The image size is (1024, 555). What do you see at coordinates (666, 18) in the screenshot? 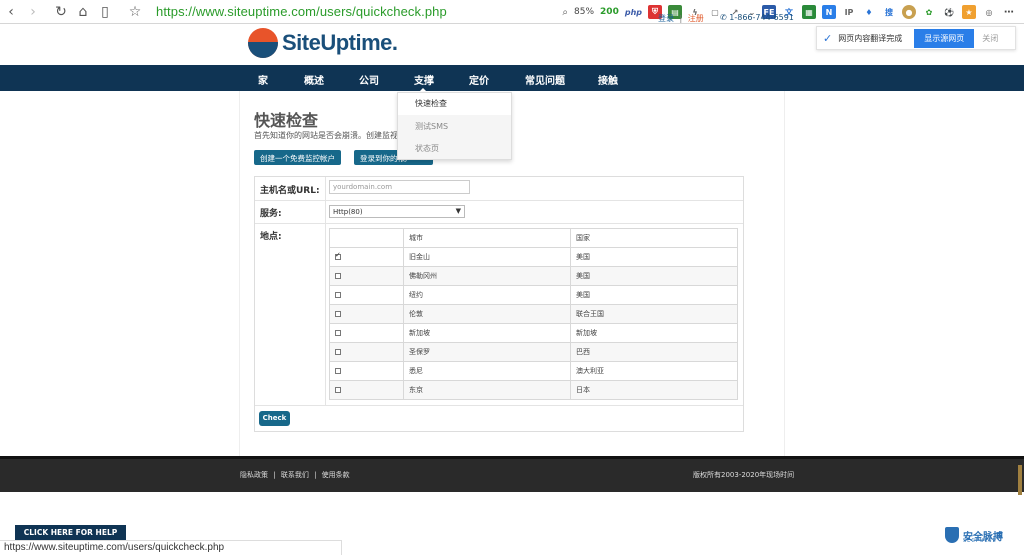
I see `login-link: 登录` at bounding box center [666, 18].